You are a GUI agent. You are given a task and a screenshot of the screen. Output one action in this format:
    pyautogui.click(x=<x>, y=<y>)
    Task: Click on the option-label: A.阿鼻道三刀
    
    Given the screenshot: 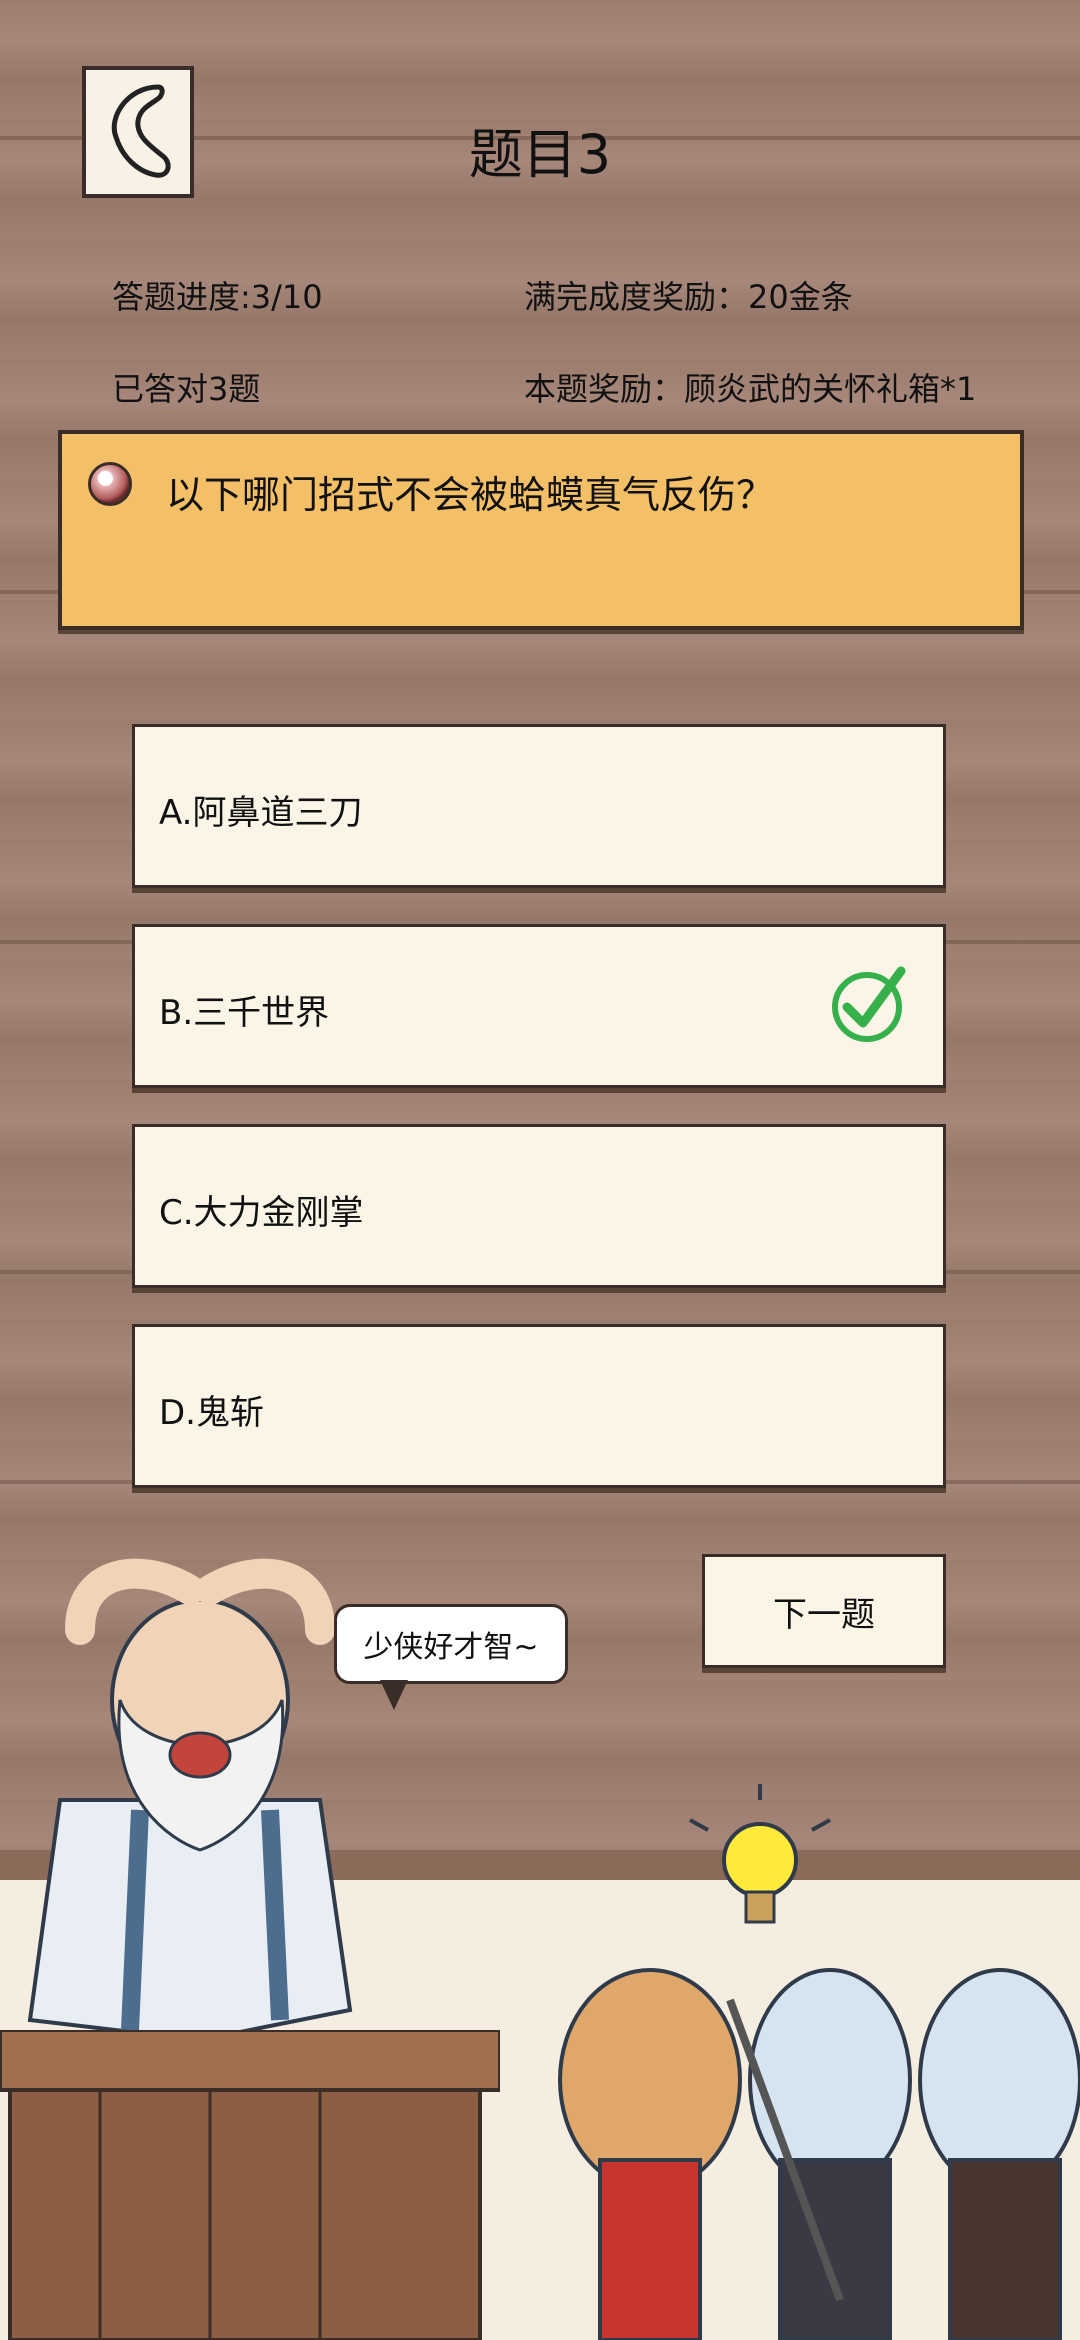 What is the action you would take?
    pyautogui.click(x=261, y=813)
    